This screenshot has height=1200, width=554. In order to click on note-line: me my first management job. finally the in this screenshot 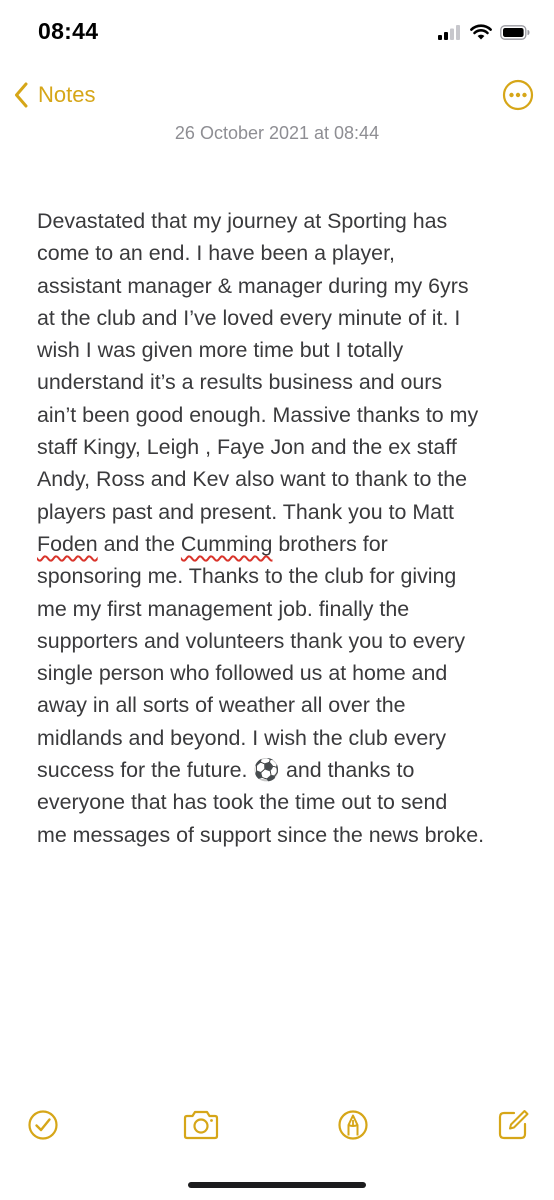, I will do `click(223, 608)`.